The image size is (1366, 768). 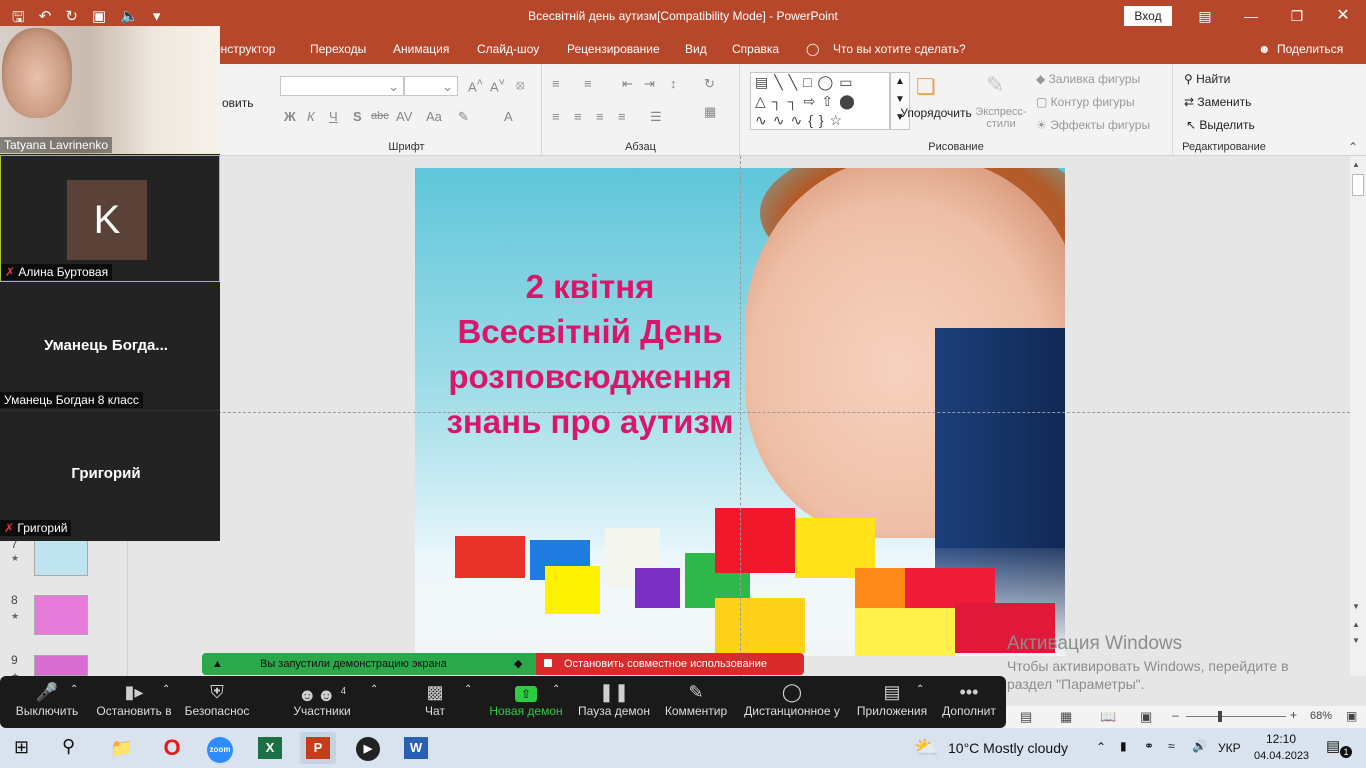 What do you see at coordinates (1001, 118) in the screenshot?
I see `quick-styles-button: Экспресс-стили` at bounding box center [1001, 118].